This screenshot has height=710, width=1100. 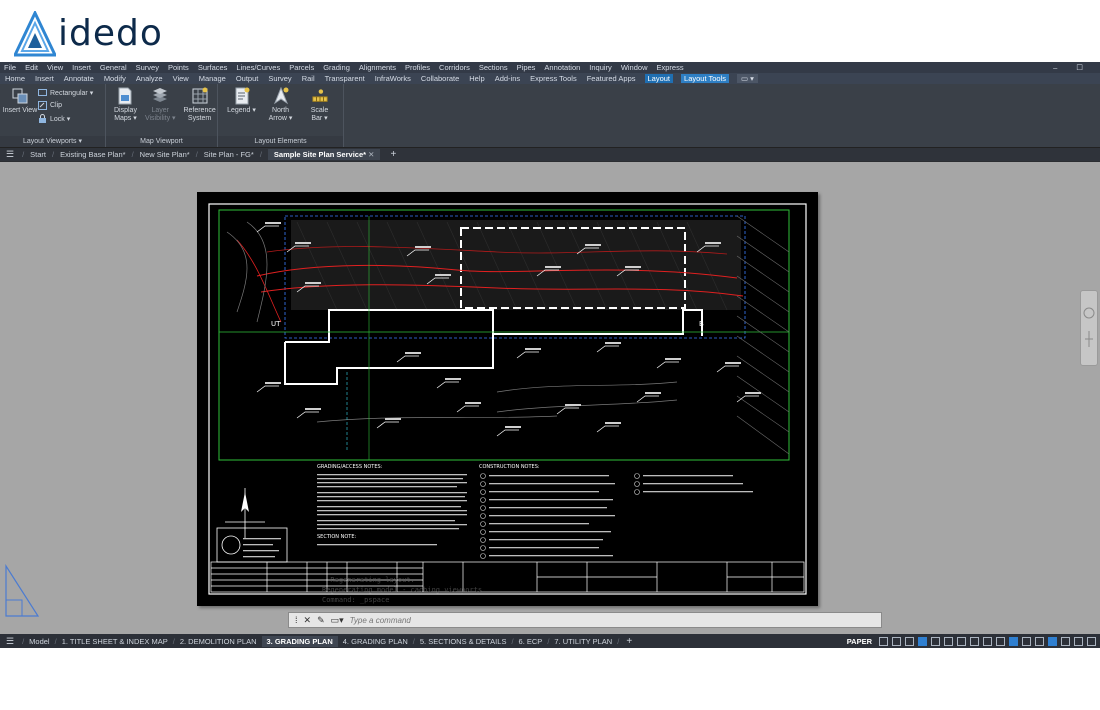 I want to click on annotation-scale-icon, so click(x=974, y=641).